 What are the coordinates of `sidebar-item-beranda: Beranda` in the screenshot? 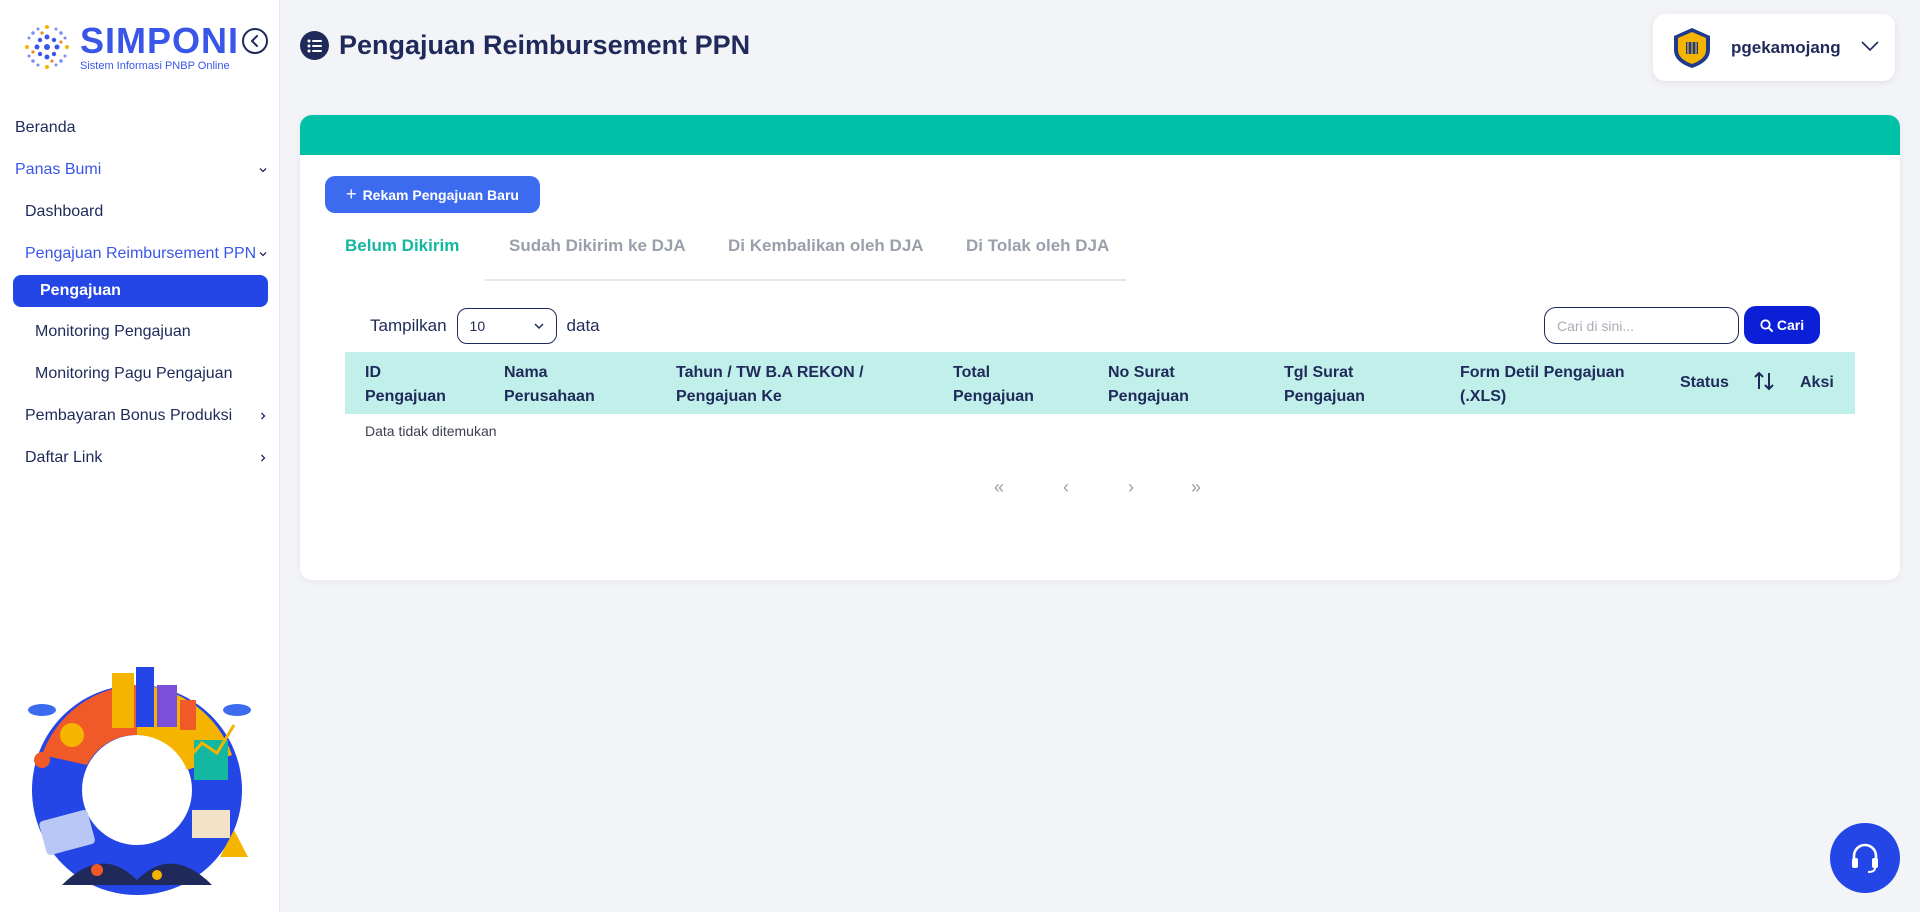 It's located at (140, 128).